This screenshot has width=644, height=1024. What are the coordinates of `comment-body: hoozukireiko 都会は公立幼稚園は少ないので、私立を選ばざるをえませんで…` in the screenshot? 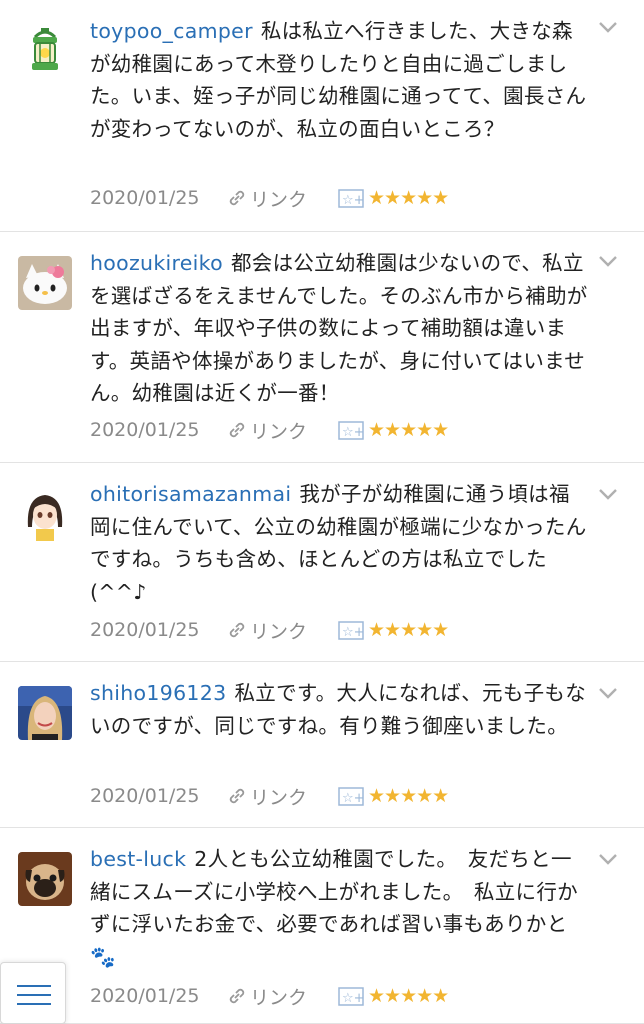 It's located at (340, 328).